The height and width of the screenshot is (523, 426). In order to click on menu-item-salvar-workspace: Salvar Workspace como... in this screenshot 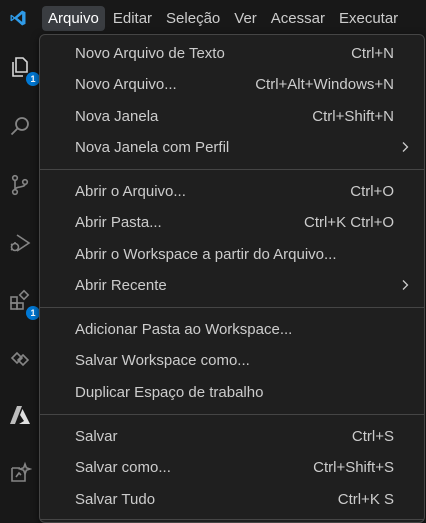, I will do `click(232, 360)`.